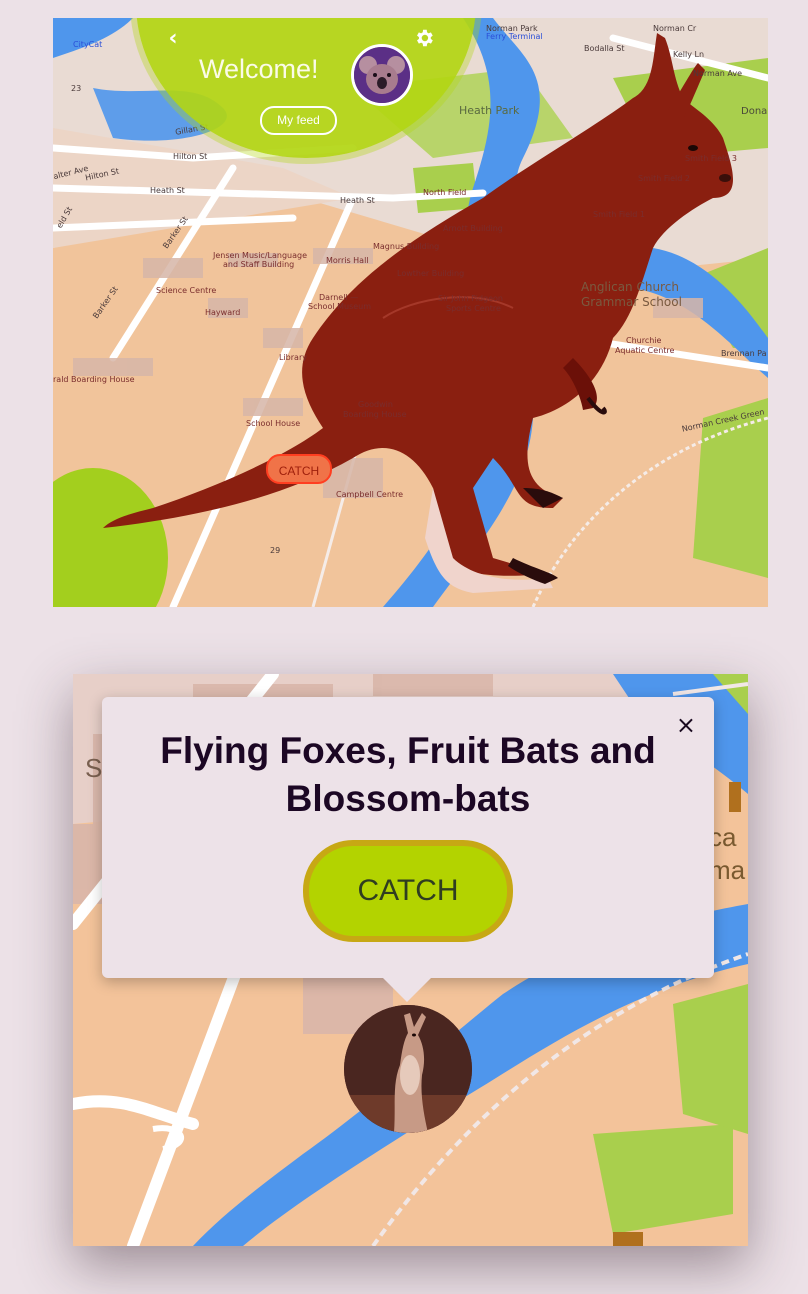  What do you see at coordinates (298, 120) in the screenshot?
I see `my-feed-button: My feed` at bounding box center [298, 120].